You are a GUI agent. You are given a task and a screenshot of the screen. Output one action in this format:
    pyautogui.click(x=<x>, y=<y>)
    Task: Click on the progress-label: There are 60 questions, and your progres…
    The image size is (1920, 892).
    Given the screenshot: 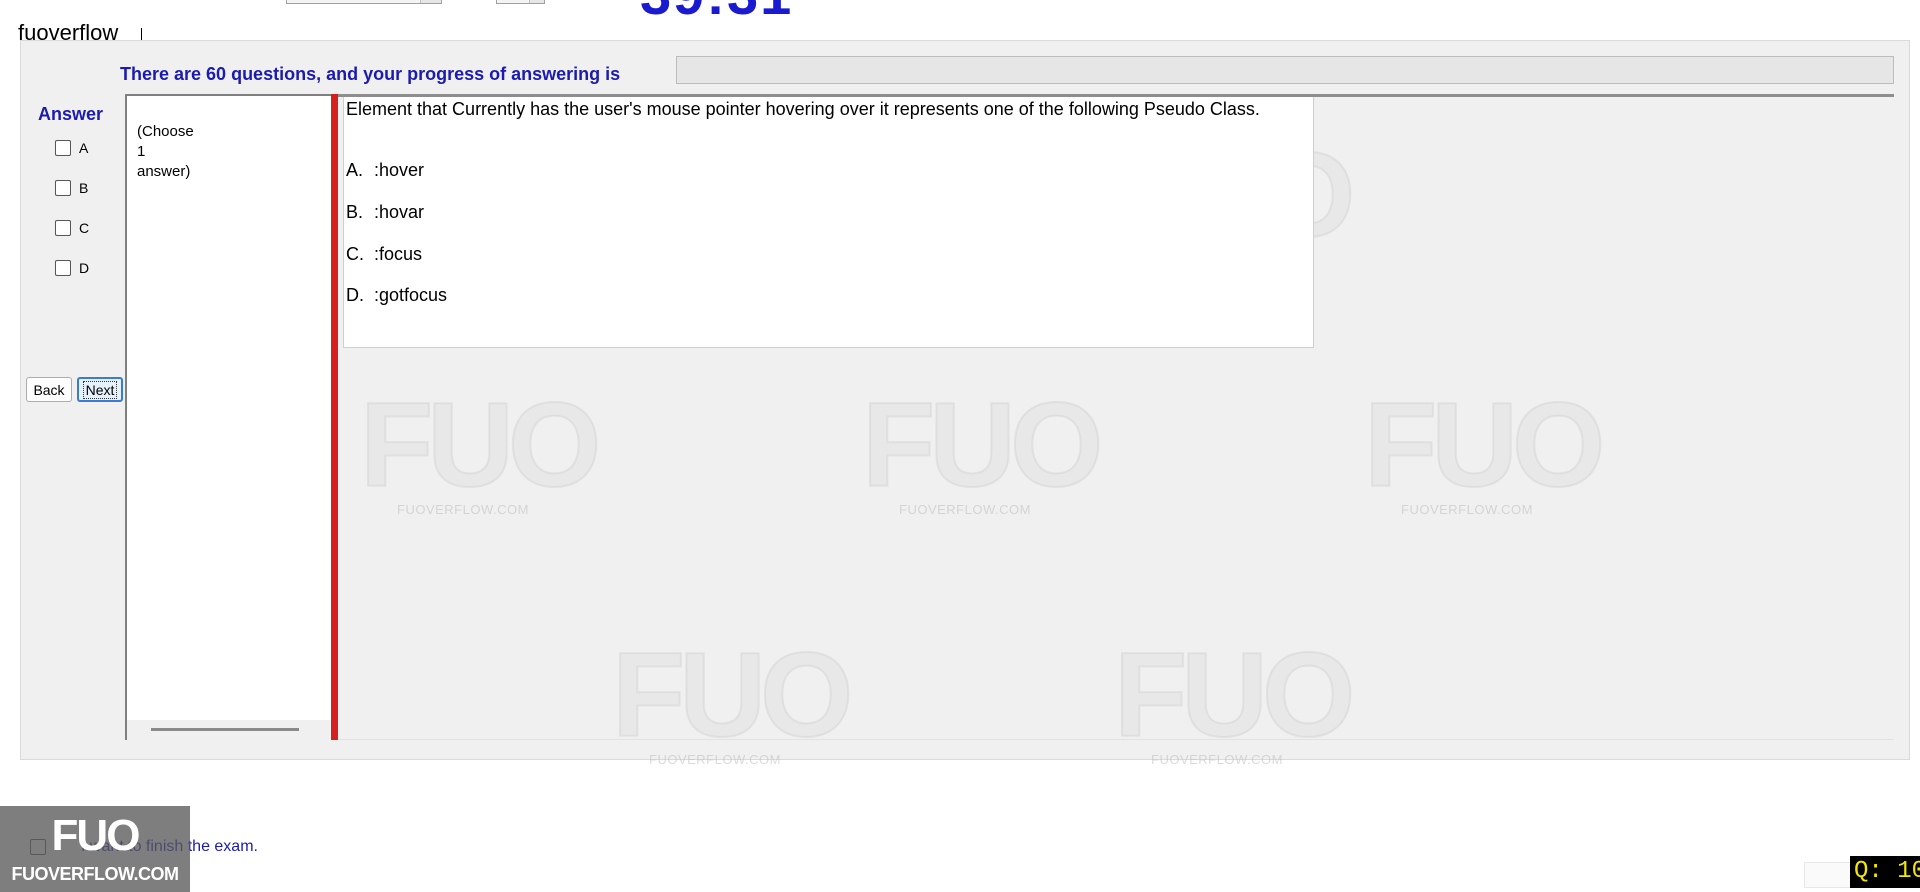 What is the action you would take?
    pyautogui.click(x=370, y=74)
    